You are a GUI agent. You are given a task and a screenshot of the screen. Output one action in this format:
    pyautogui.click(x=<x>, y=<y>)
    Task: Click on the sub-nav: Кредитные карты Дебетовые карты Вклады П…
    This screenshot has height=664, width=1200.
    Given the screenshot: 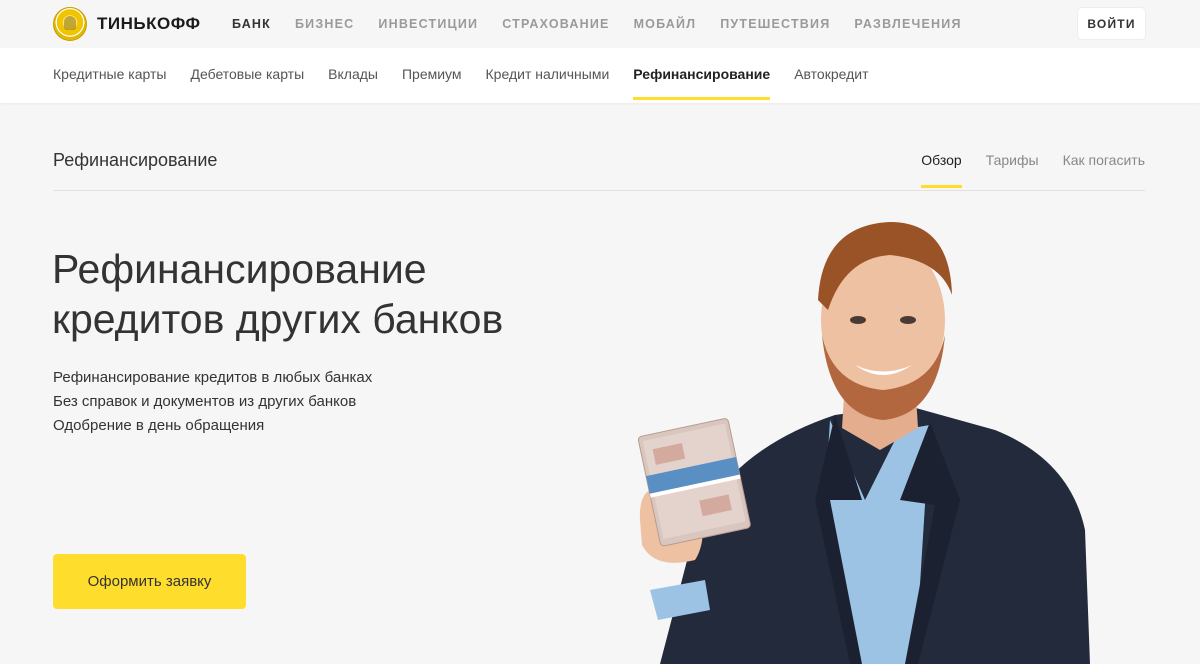 What is the action you would take?
    pyautogui.click(x=600, y=75)
    